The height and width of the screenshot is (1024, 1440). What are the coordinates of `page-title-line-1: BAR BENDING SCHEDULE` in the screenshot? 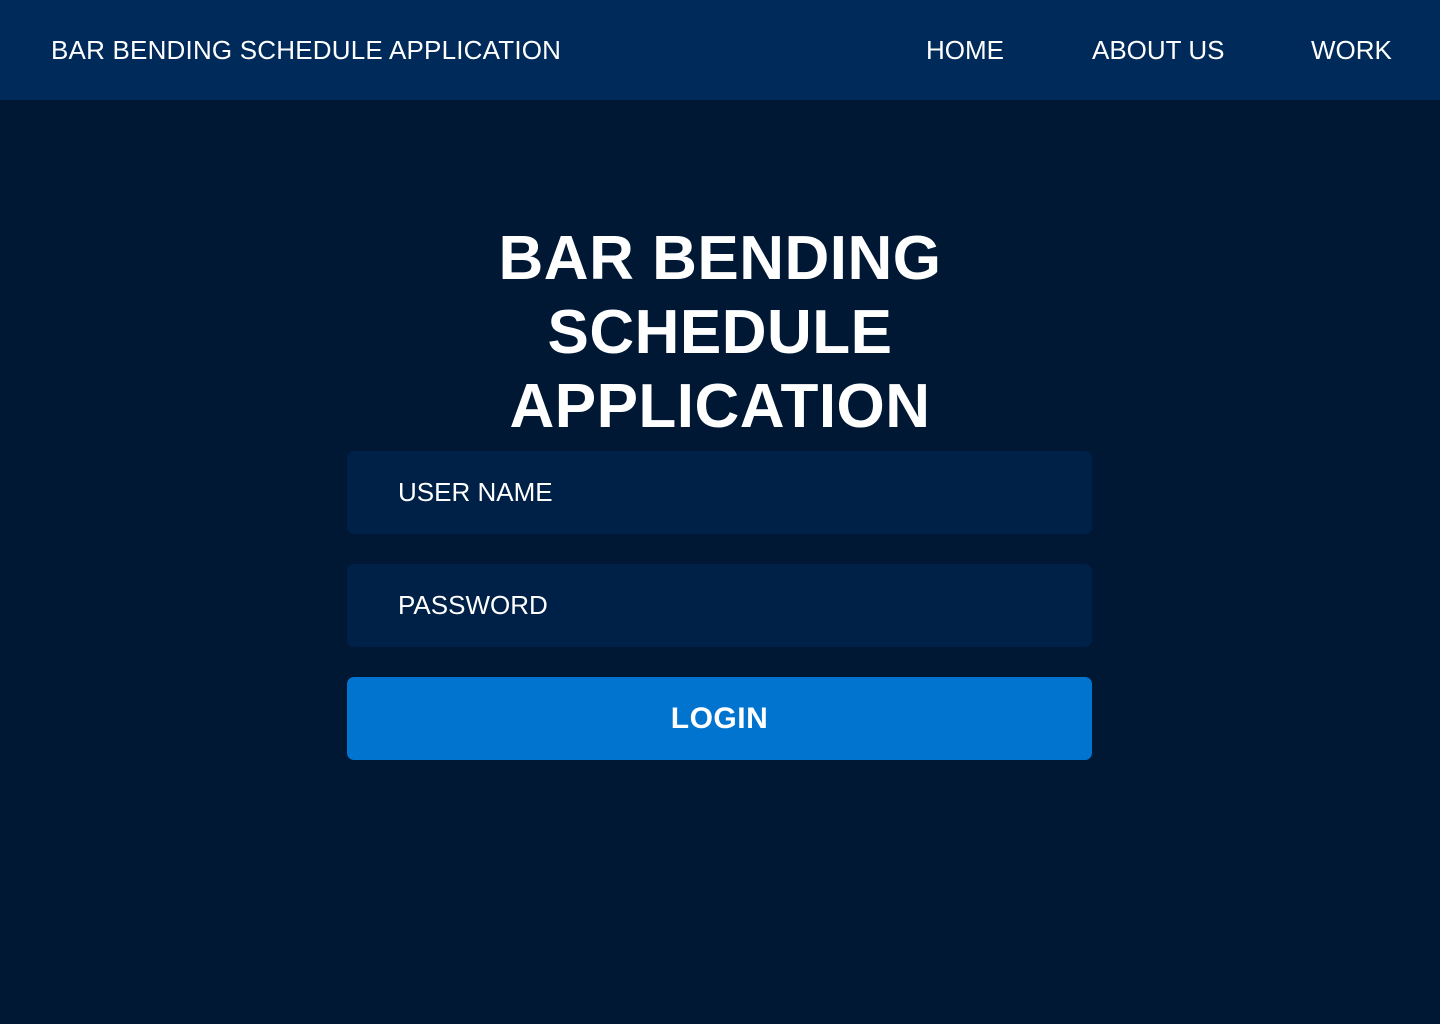 It's located at (720, 295).